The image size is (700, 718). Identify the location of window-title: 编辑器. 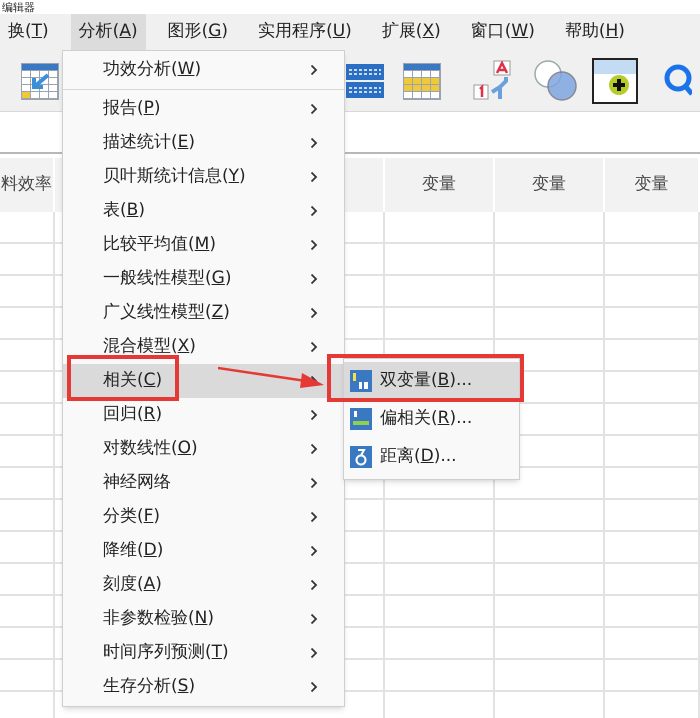
(18, 8).